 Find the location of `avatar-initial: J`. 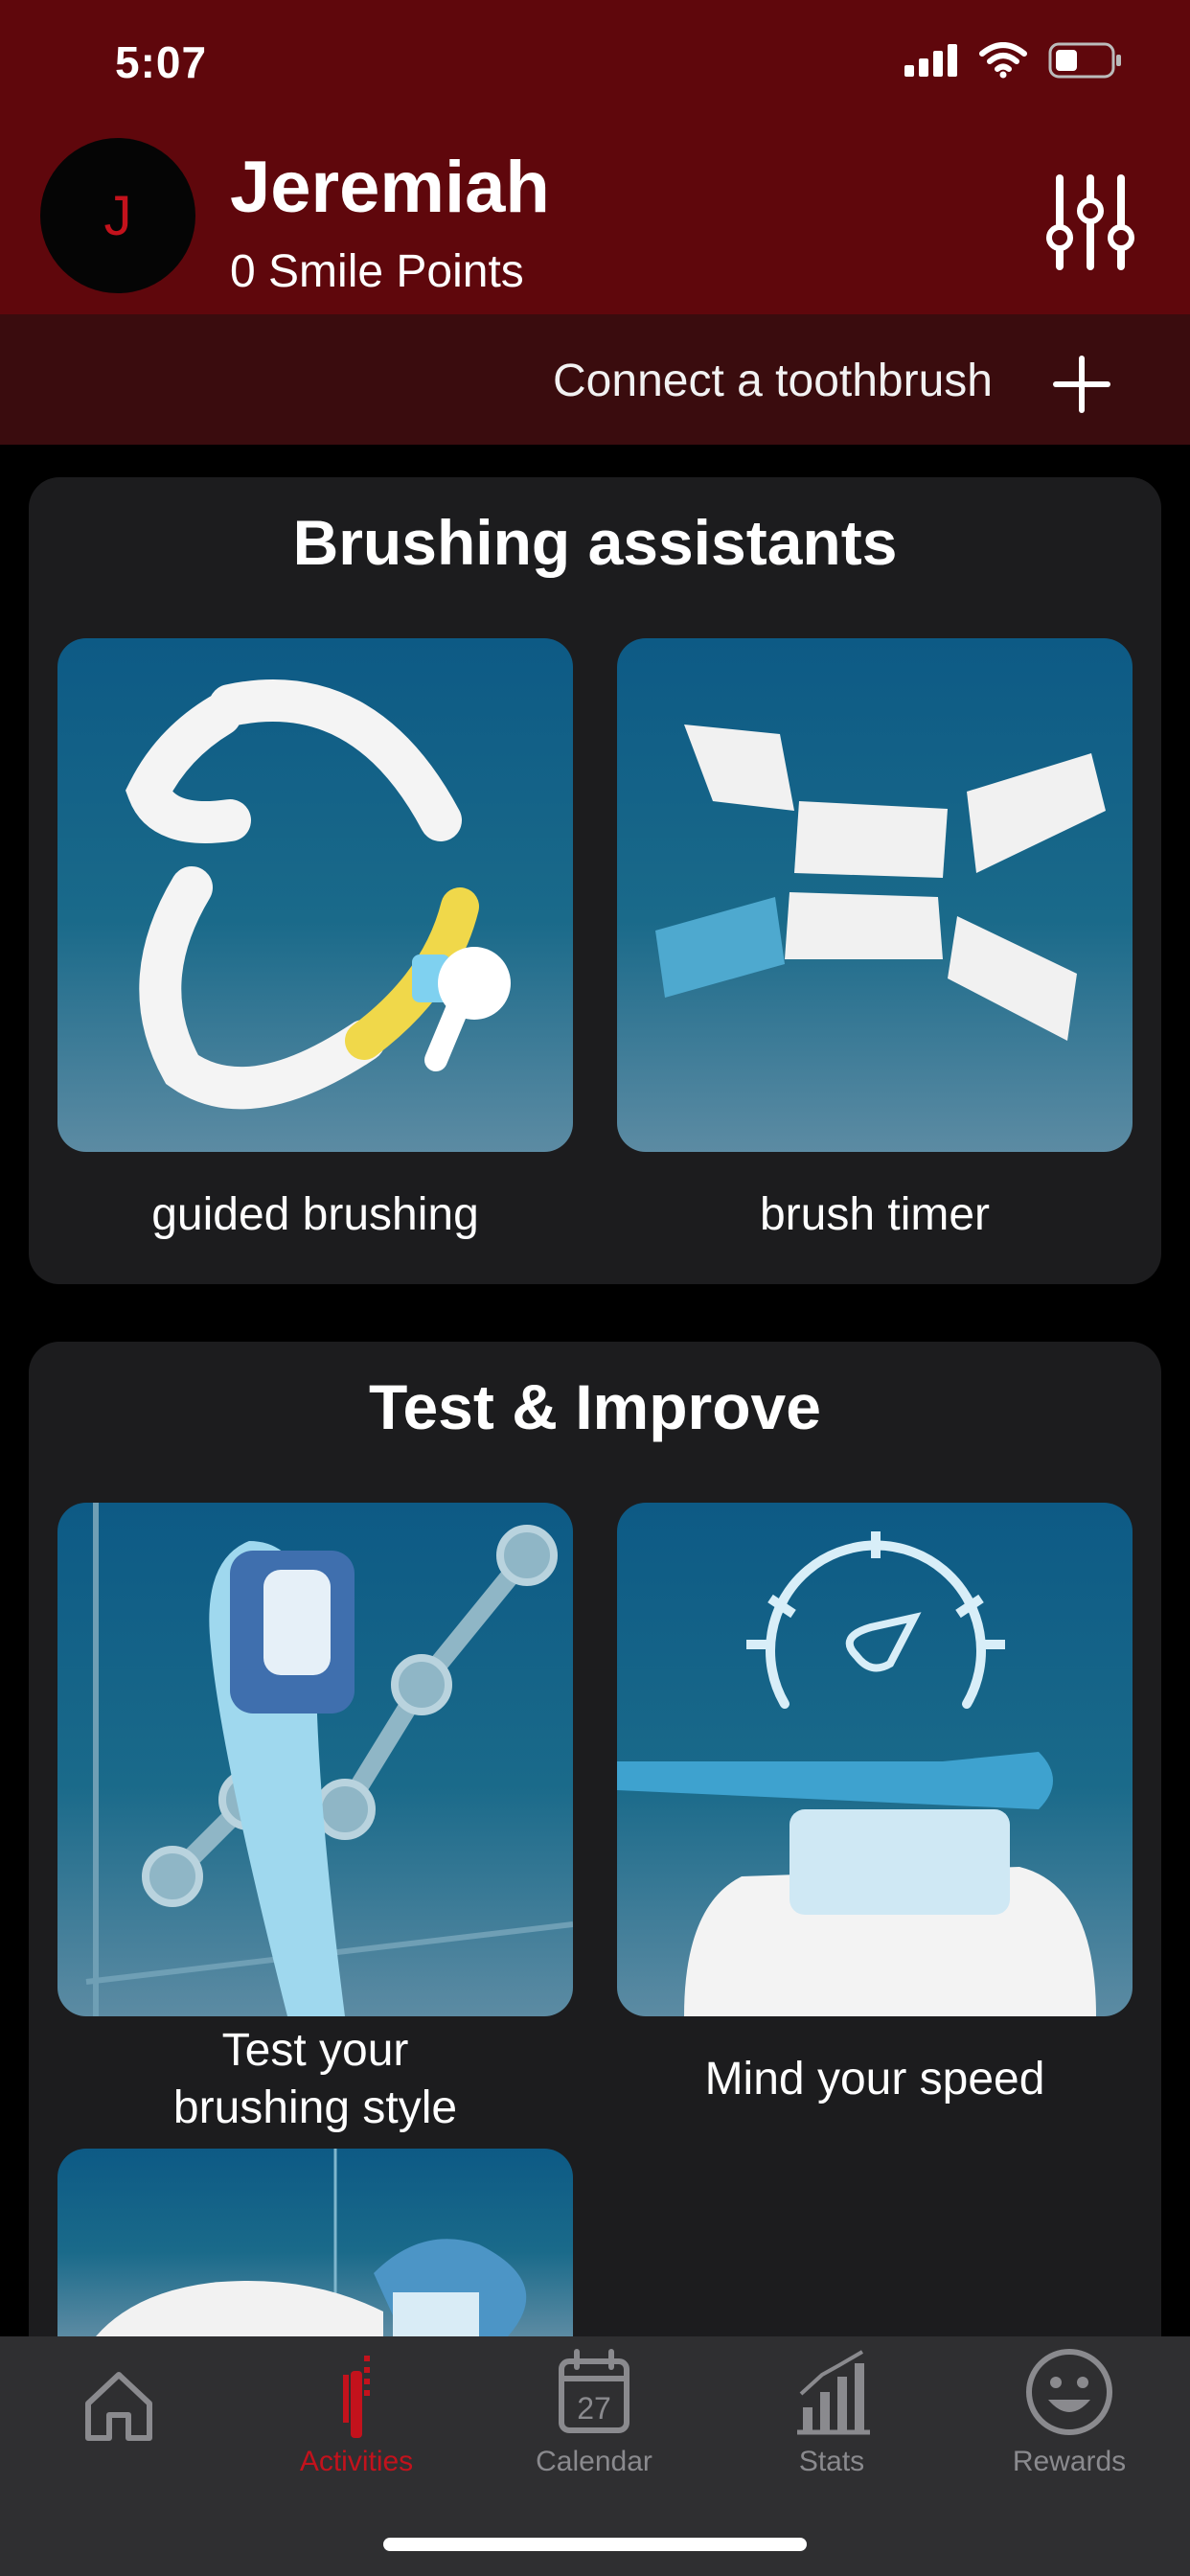

avatar-initial: J is located at coordinates (118, 216).